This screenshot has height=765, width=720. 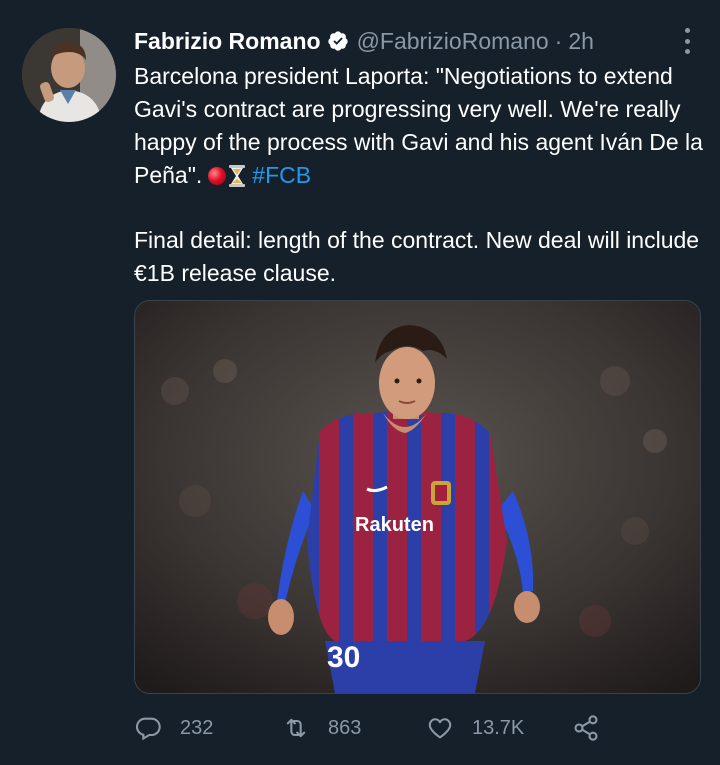 I want to click on verified-badge-icon, so click(x=337, y=41).